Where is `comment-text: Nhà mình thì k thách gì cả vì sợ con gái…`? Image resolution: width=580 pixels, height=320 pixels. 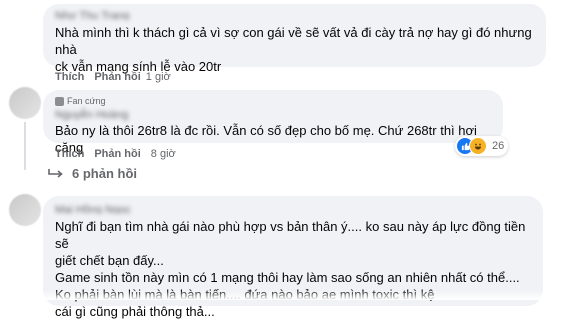
comment-text: Nhà mình thì k thách gì cả vì sợ con gái… is located at coordinates (293, 49).